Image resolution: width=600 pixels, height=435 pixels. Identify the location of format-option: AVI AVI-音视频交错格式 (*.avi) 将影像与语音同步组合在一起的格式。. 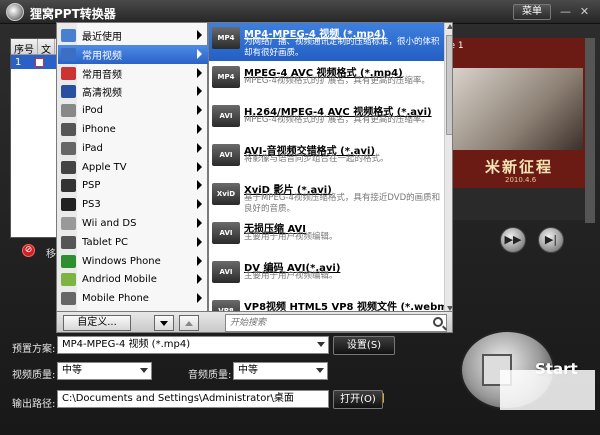
(326, 159).